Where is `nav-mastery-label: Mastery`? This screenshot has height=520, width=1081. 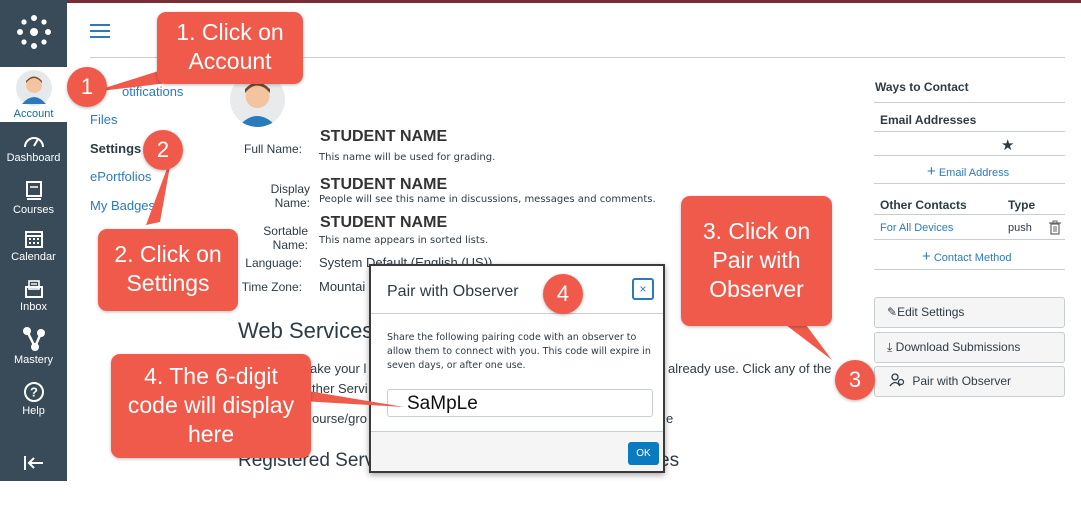
nav-mastery-label: Mastery is located at coordinates (33, 360).